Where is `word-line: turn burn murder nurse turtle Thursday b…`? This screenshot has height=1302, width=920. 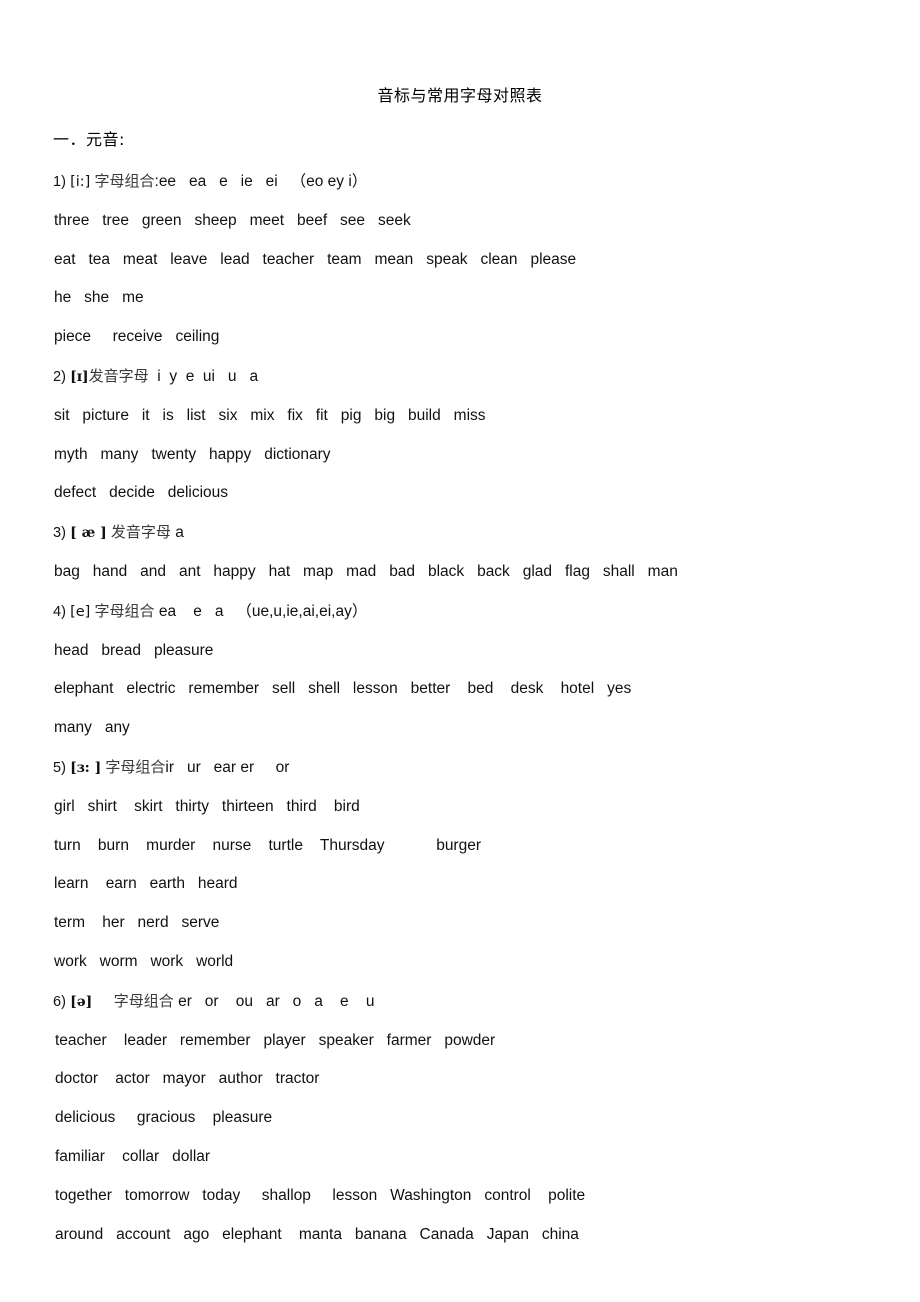
word-line: turn burn murder nurse turtle Thursday b… is located at coordinates (267, 845).